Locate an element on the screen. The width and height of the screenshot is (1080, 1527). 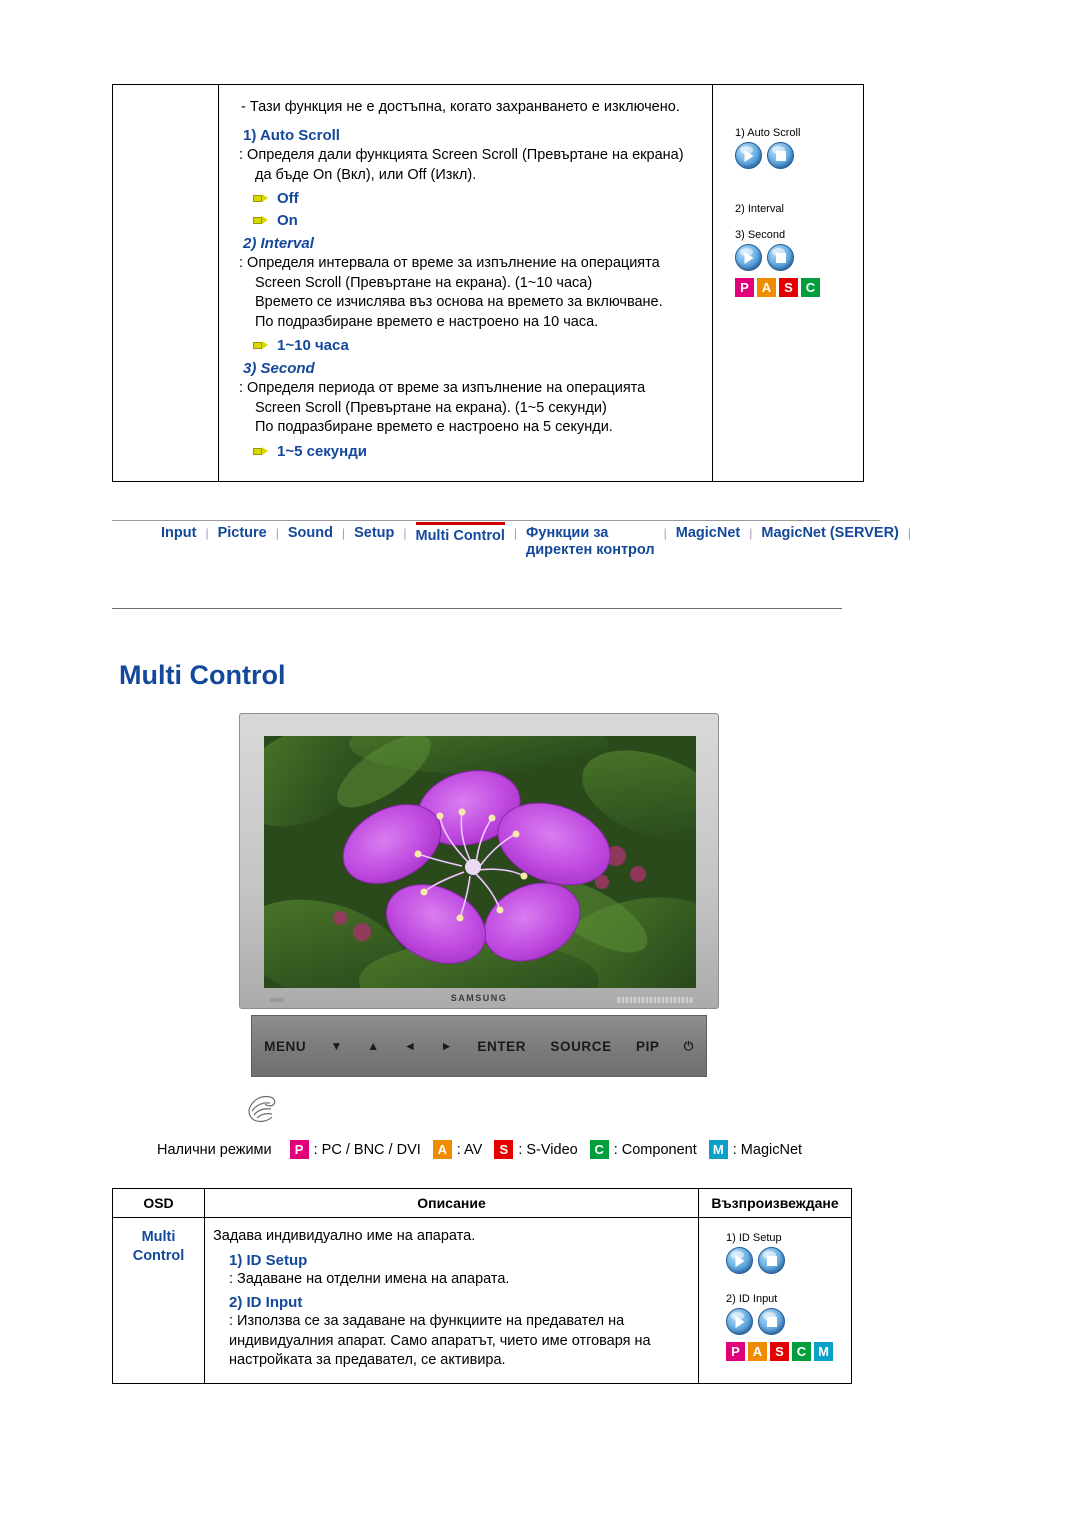
nav-item-input: Input is located at coordinates (154, 533).